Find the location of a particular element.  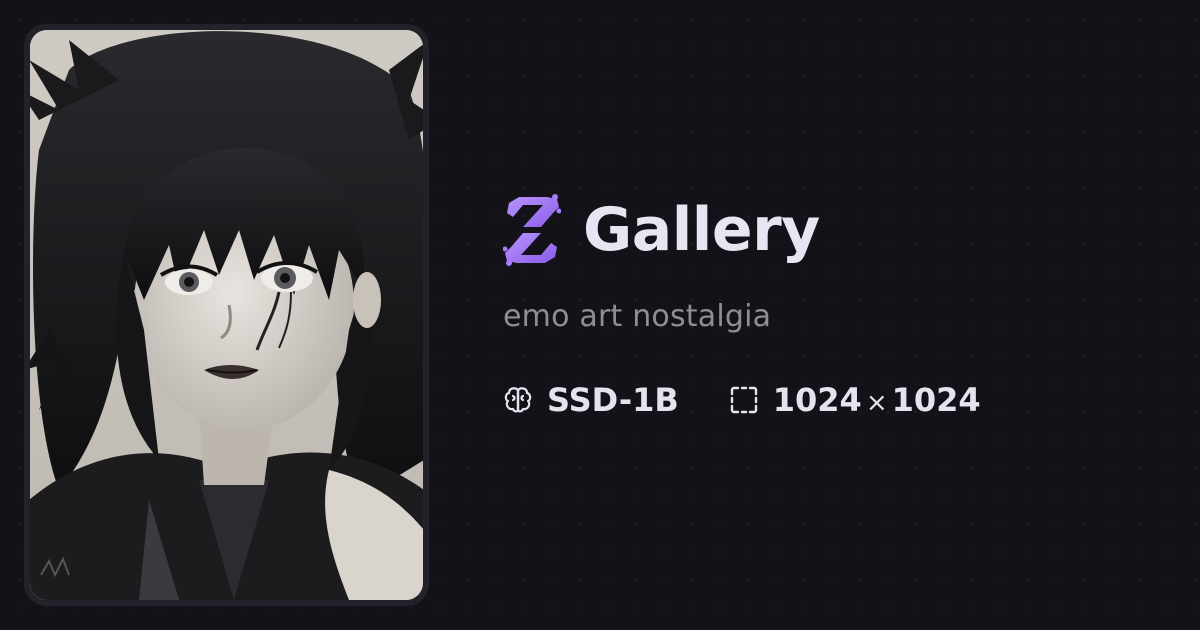

model-label: SSD-1B is located at coordinates (613, 400).